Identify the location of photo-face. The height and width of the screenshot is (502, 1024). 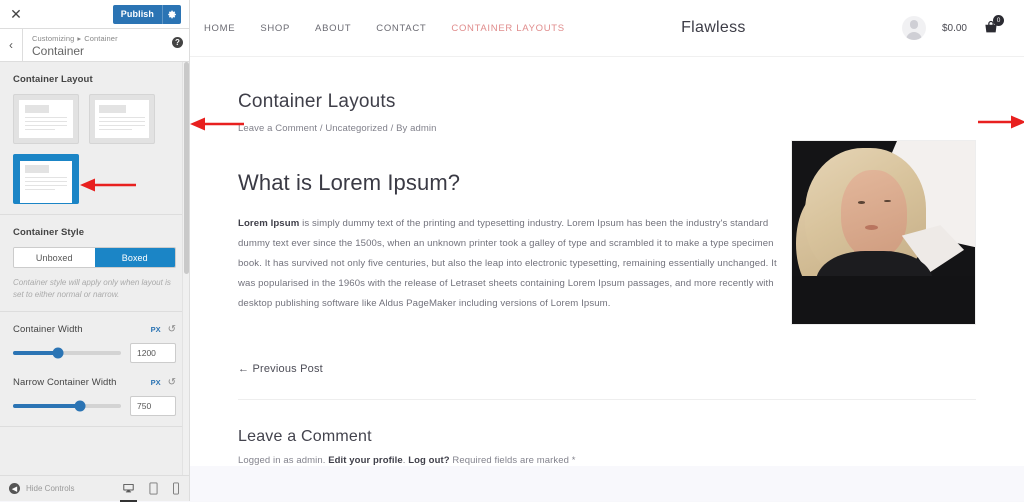
(874, 214).